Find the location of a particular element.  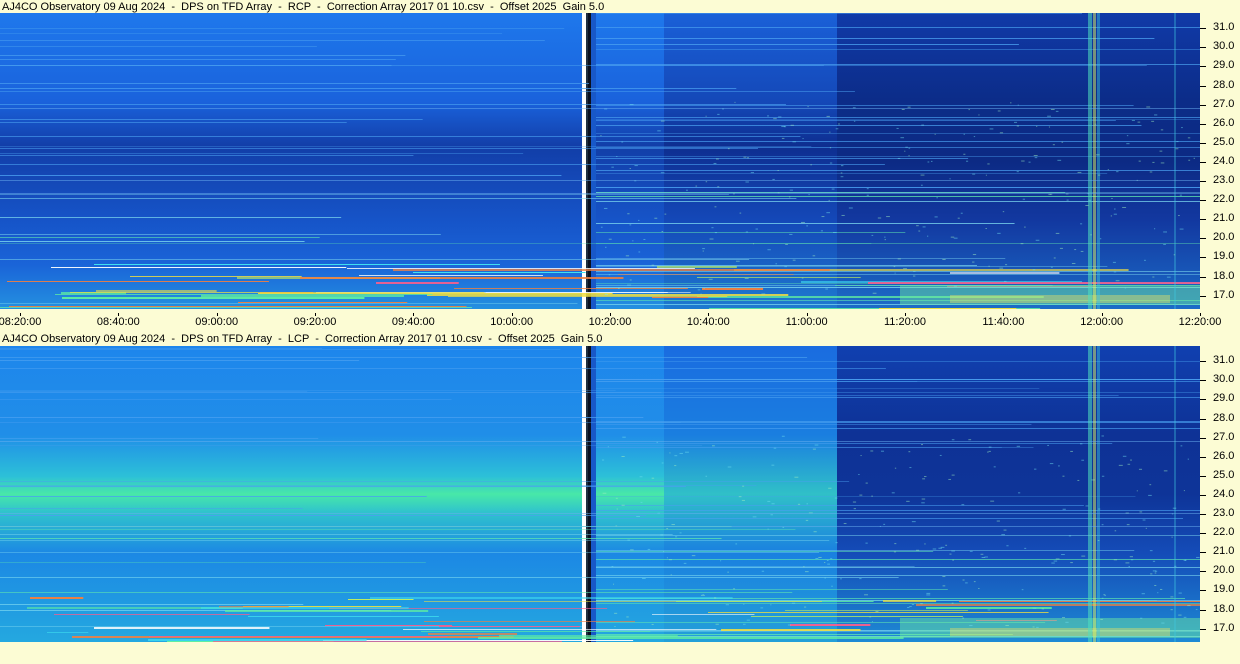

ytick-label: 31.0 is located at coordinates (1224, 27).